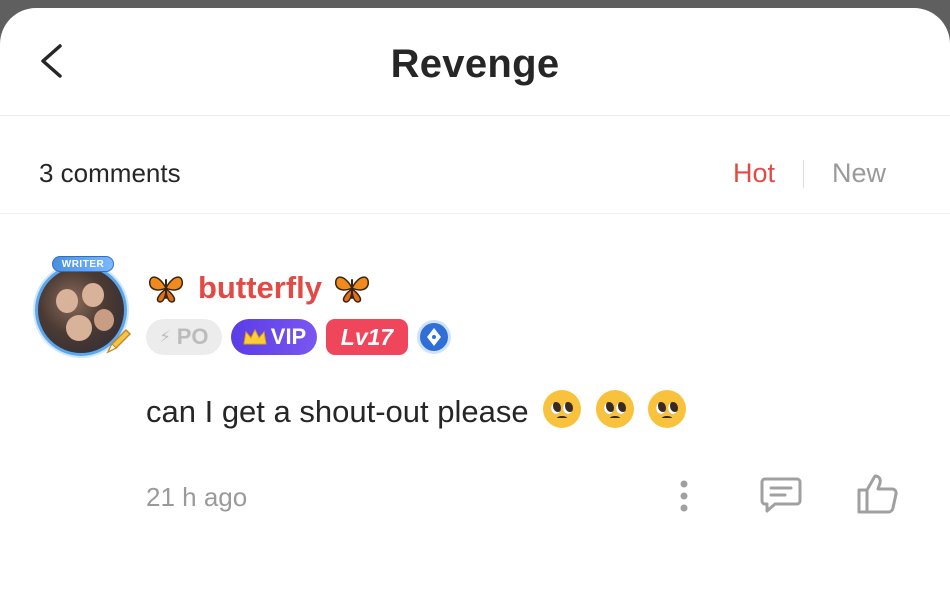  I want to click on sort-hot-tab: Hot, so click(754, 173).